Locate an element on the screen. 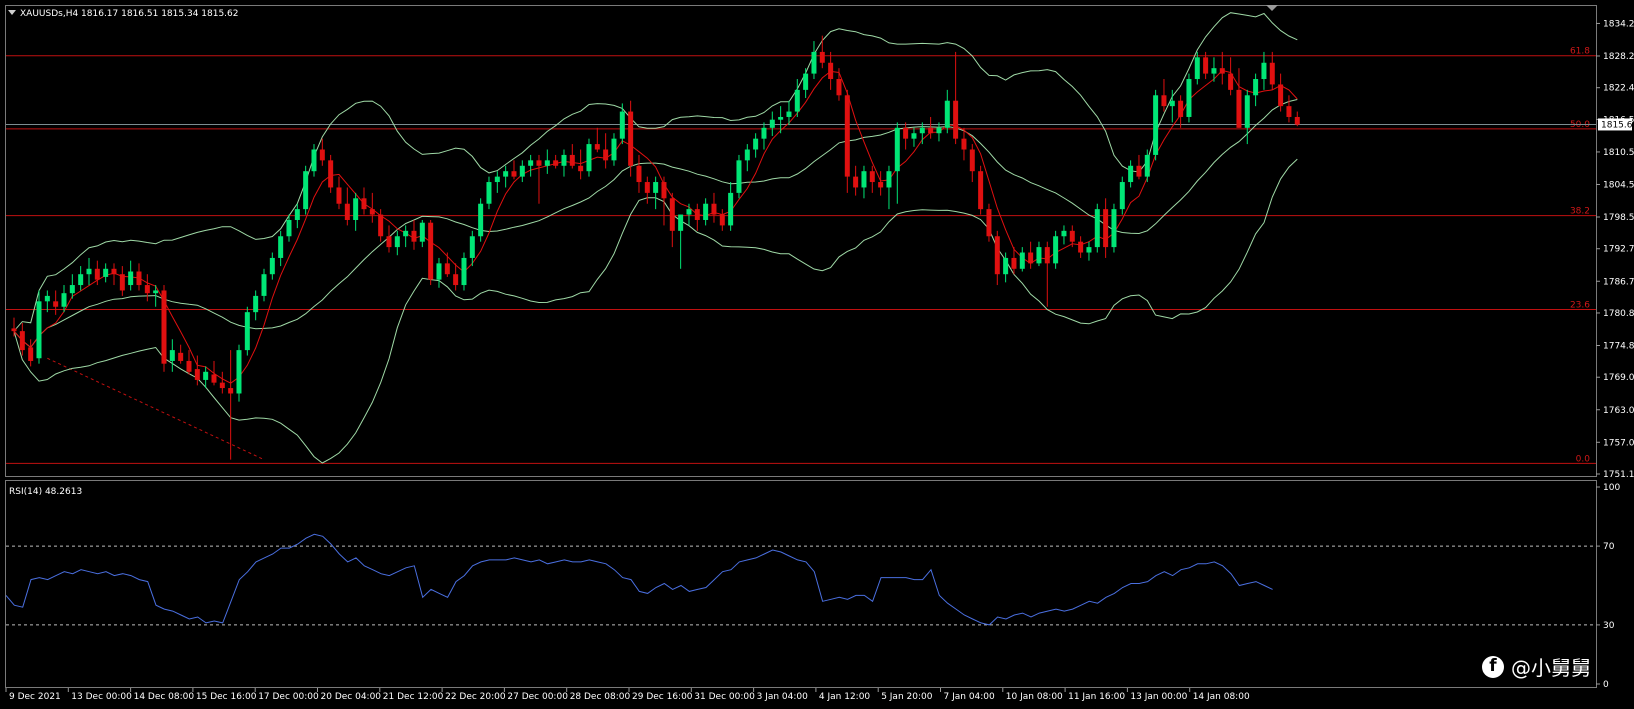 The height and width of the screenshot is (709, 1634). time-tick-label: 20 Dec 04:00 is located at coordinates (351, 697).